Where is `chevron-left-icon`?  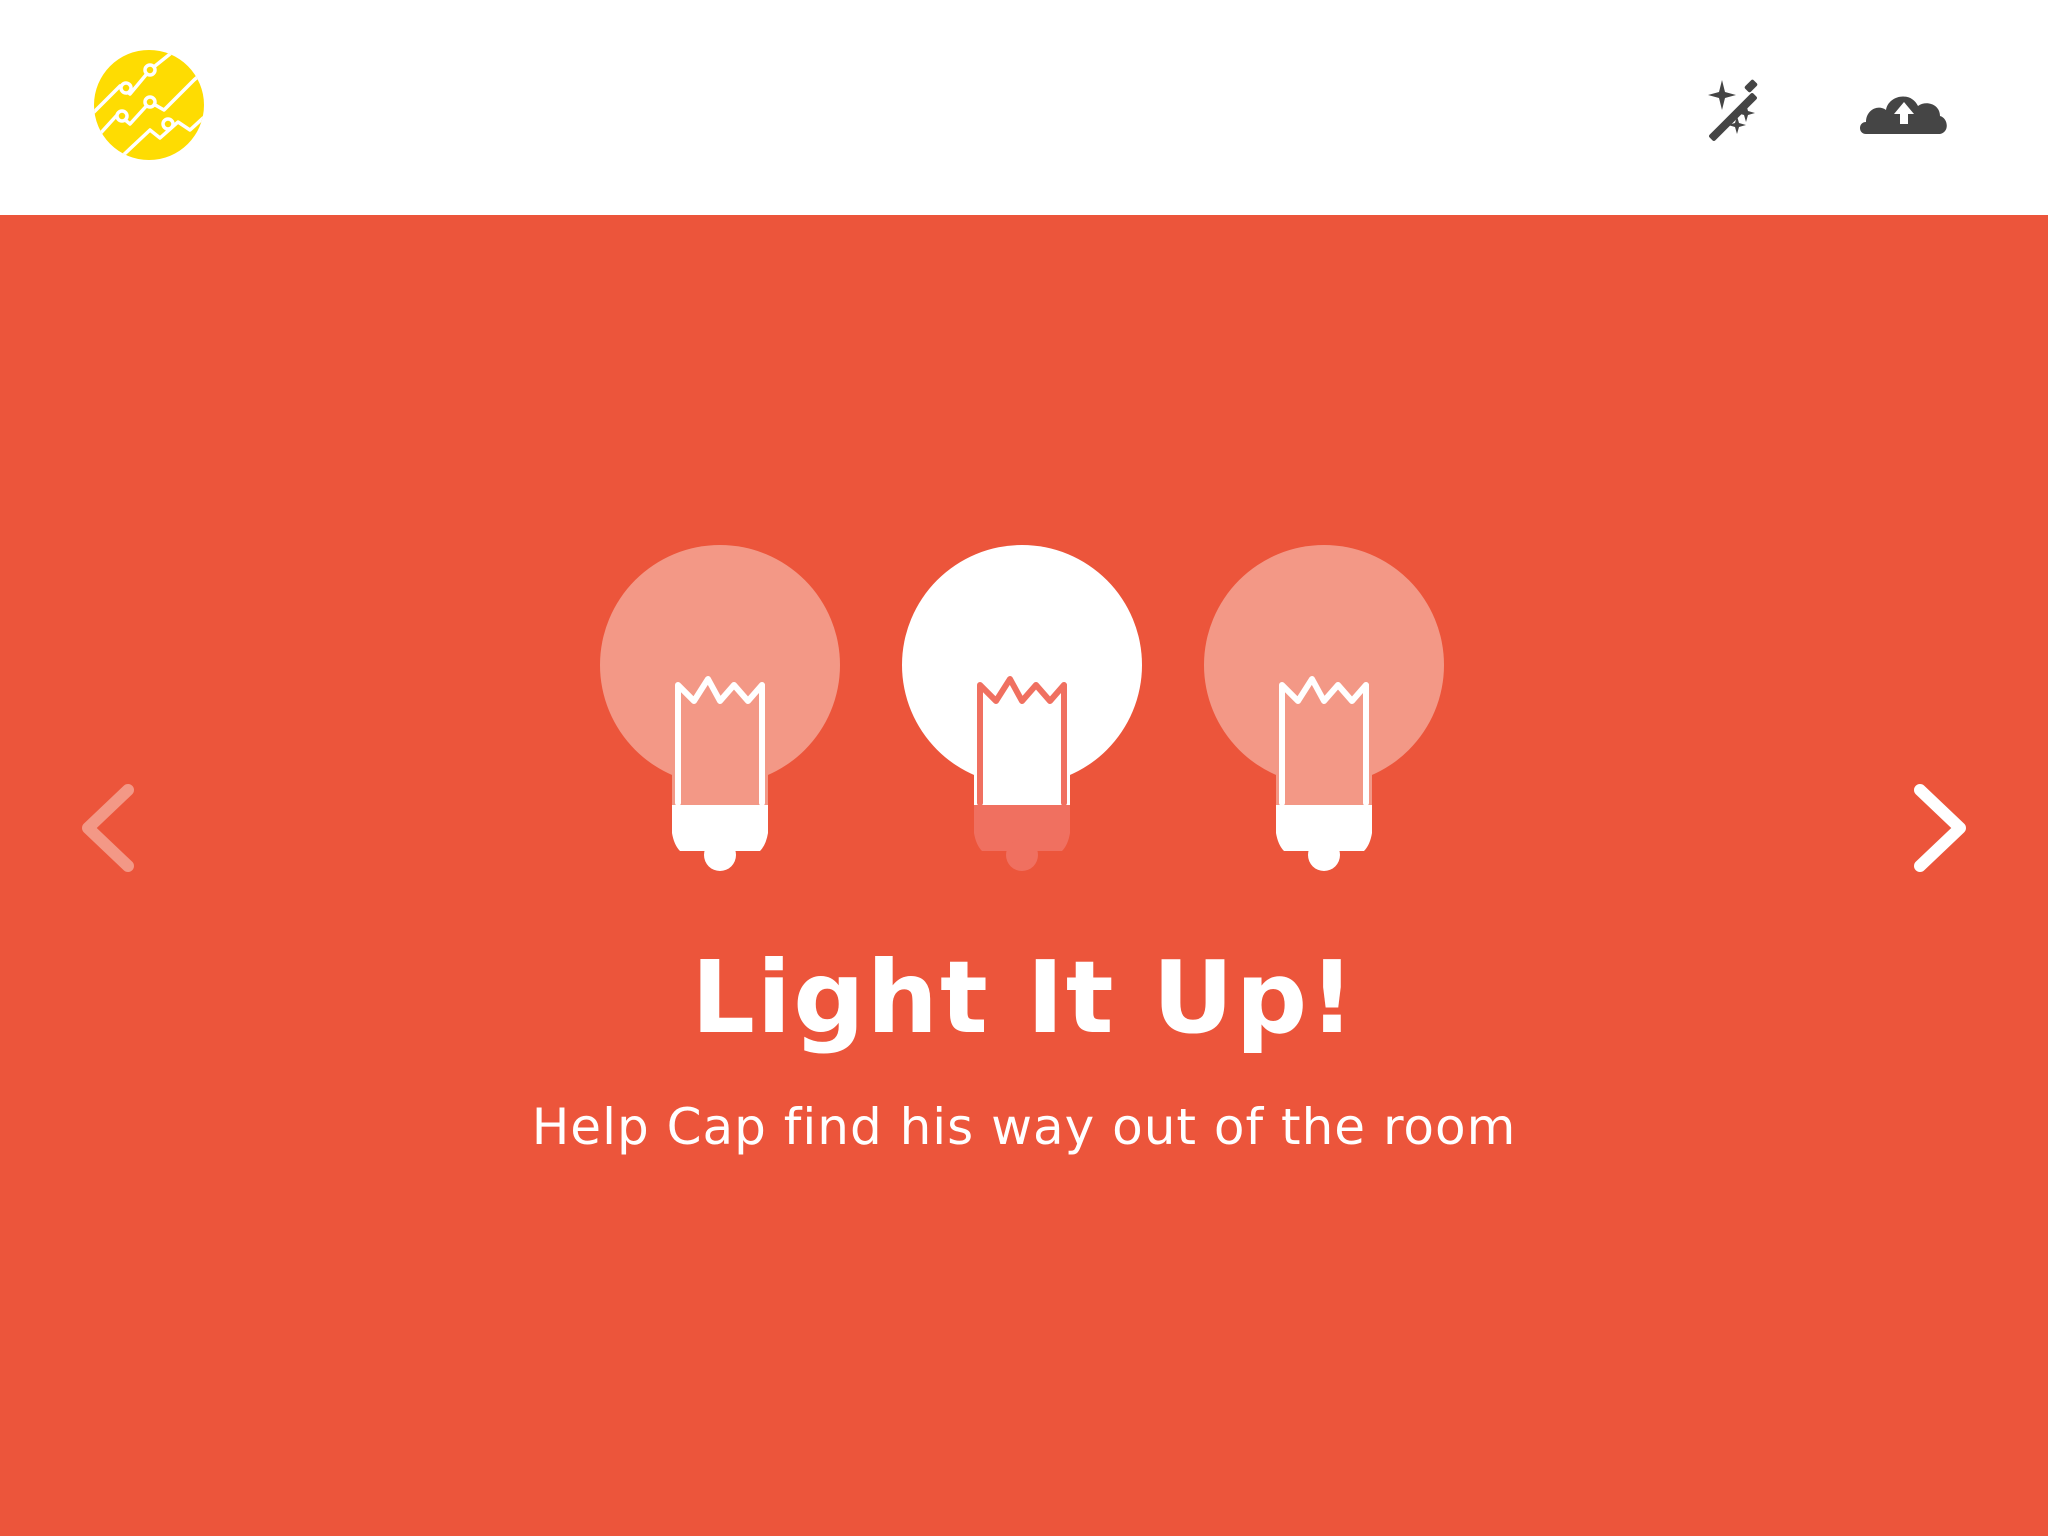
chevron-left-icon is located at coordinates (108, 828).